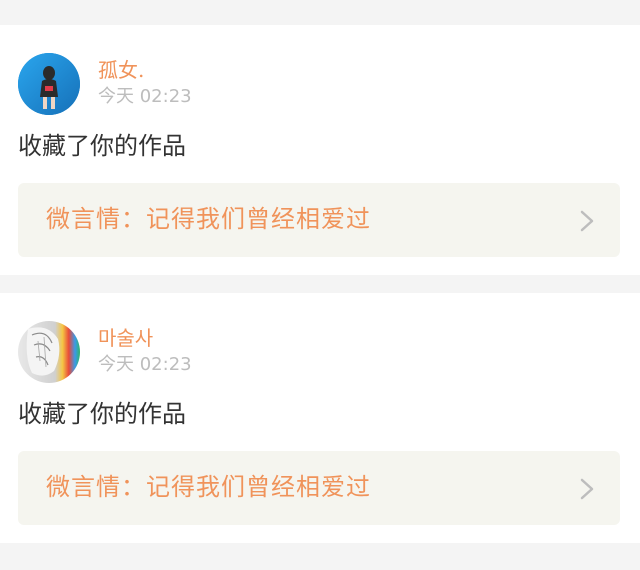 This screenshot has height=570, width=640. Describe the element at coordinates (121, 70) in the screenshot. I see `username: 孤女.` at that location.